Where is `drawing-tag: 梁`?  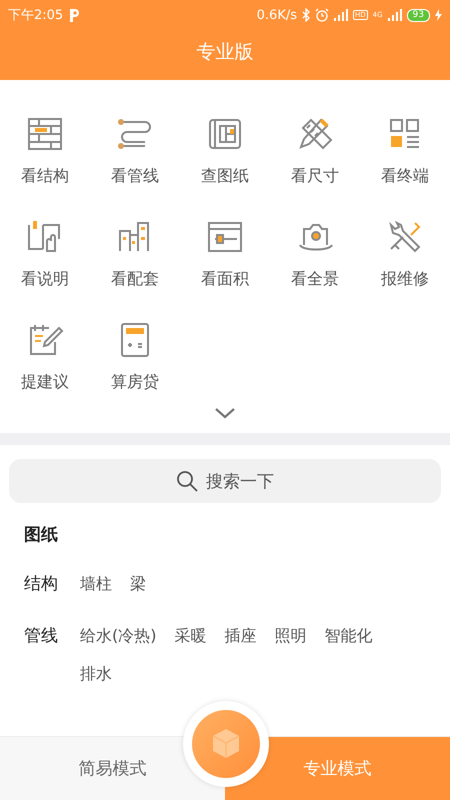 drawing-tag: 梁 is located at coordinates (138, 584).